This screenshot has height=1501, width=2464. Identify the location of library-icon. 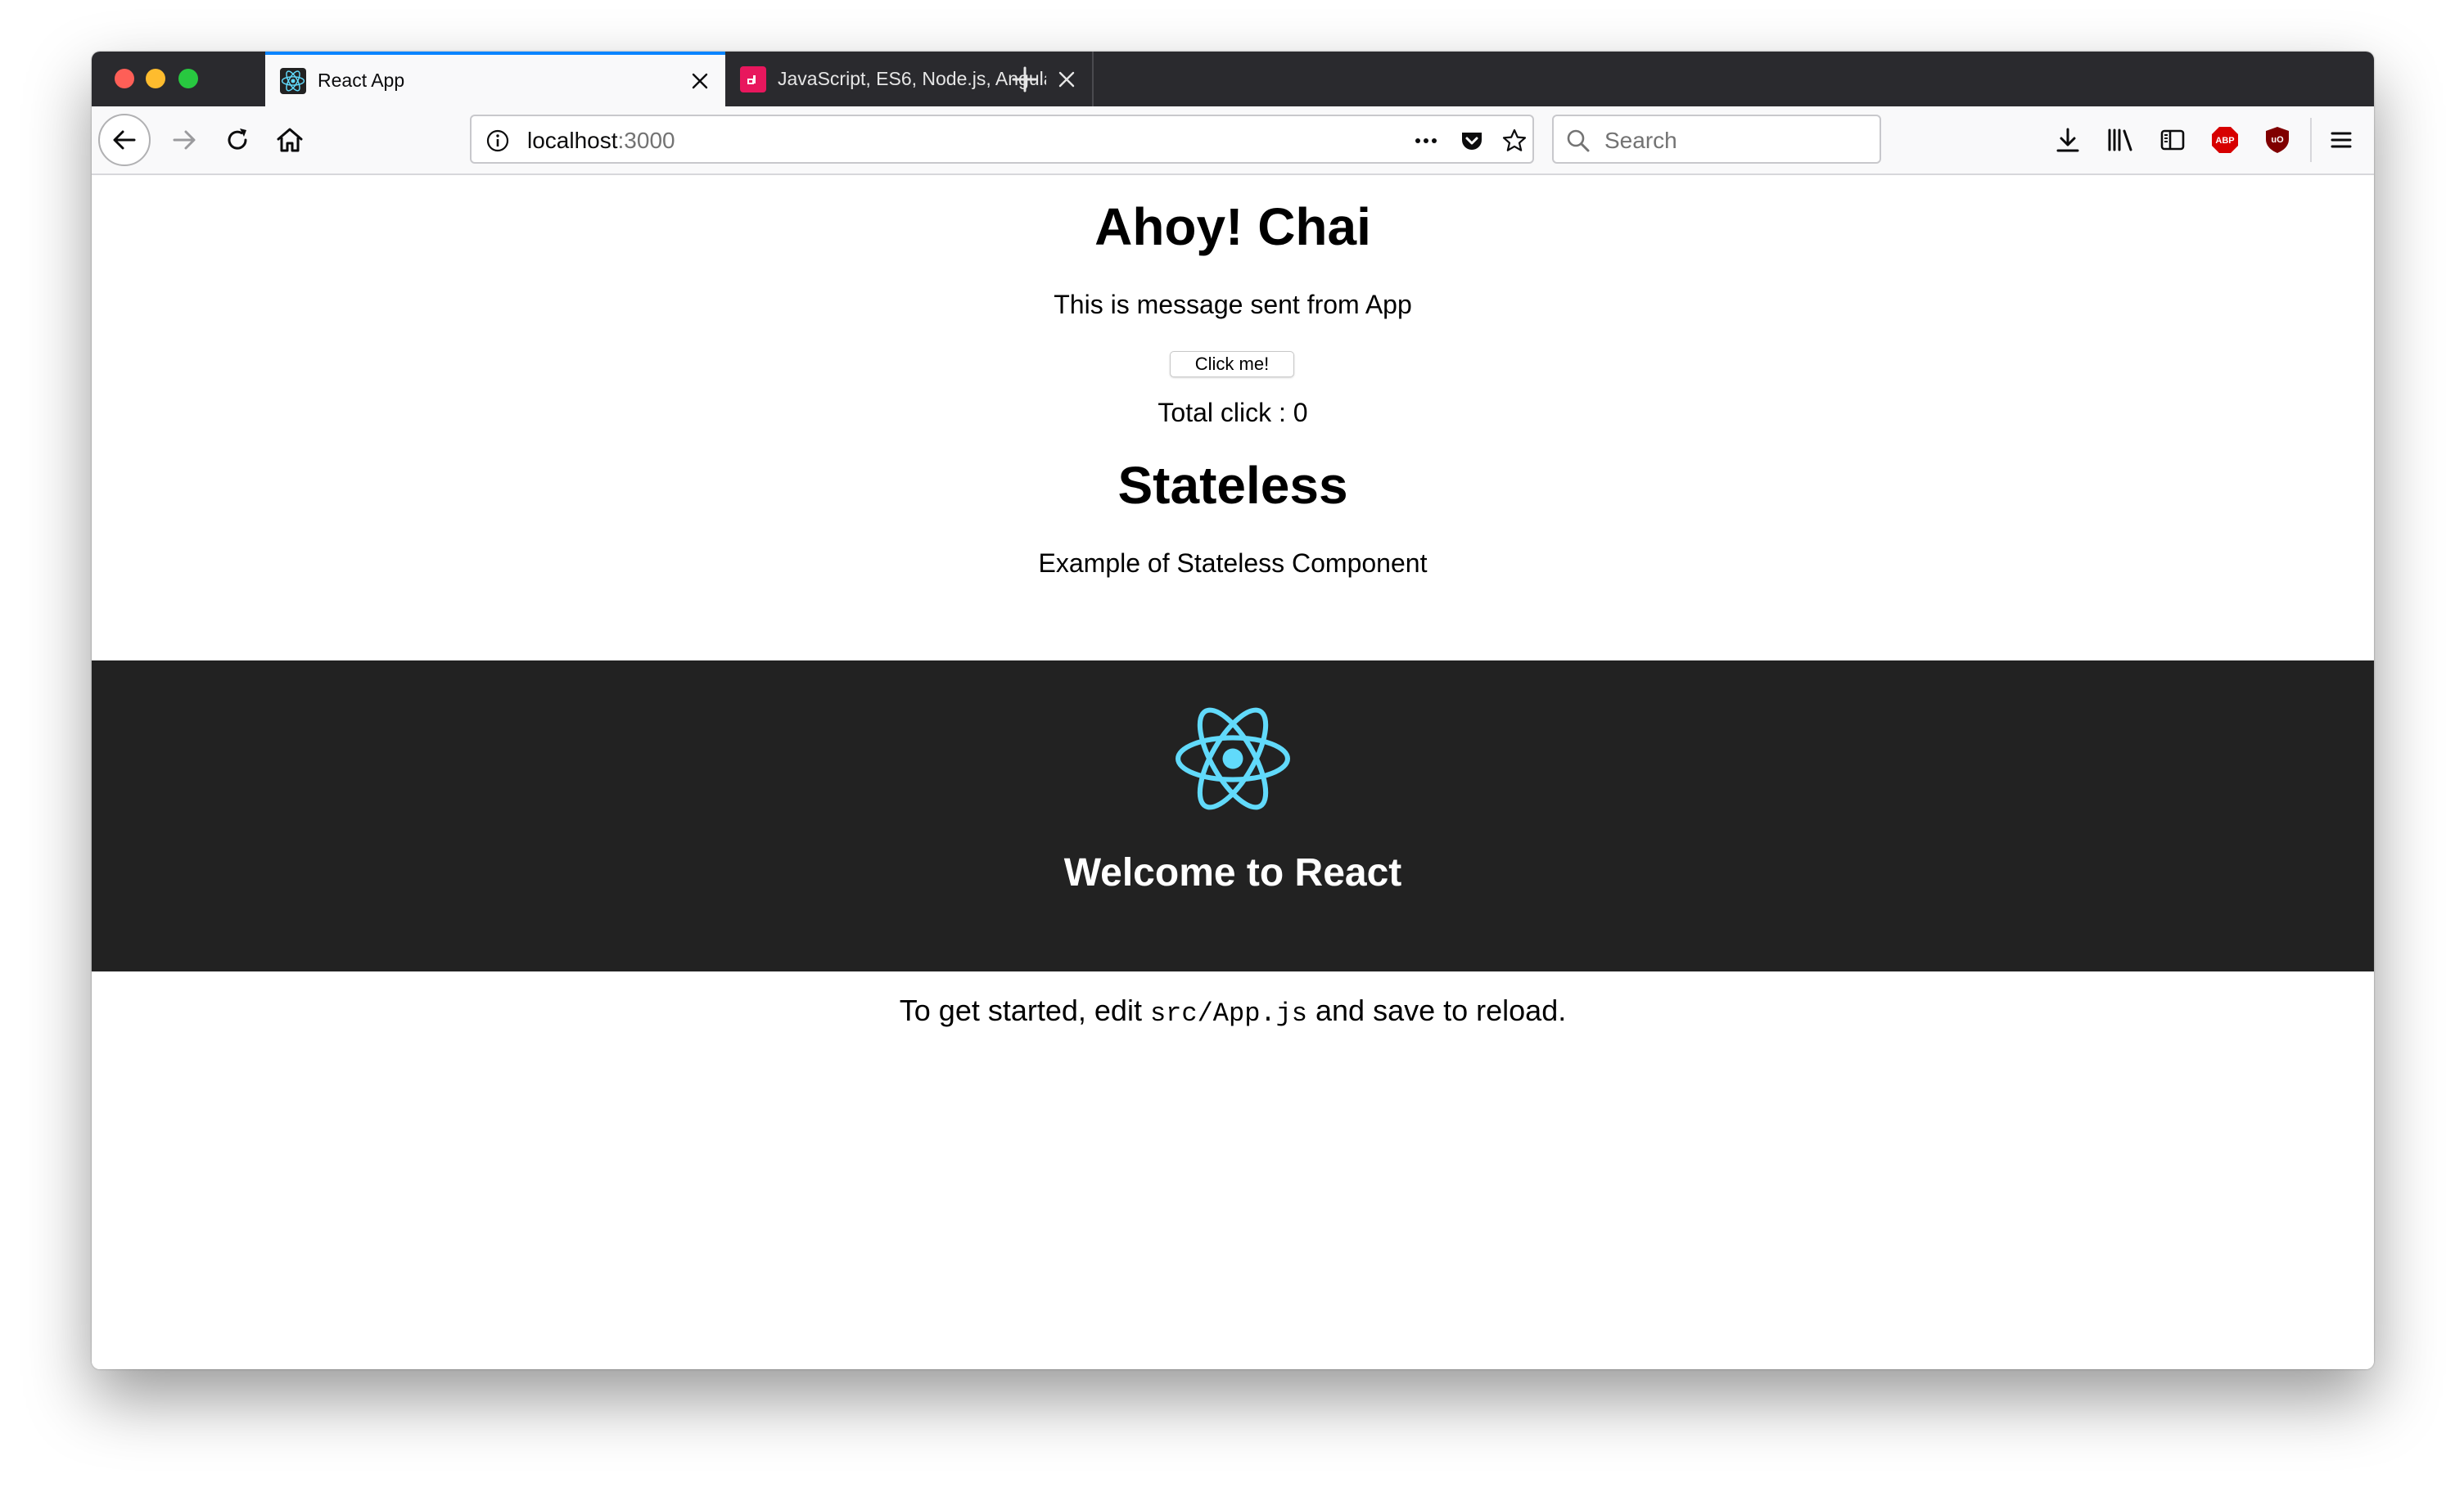
(2120, 140).